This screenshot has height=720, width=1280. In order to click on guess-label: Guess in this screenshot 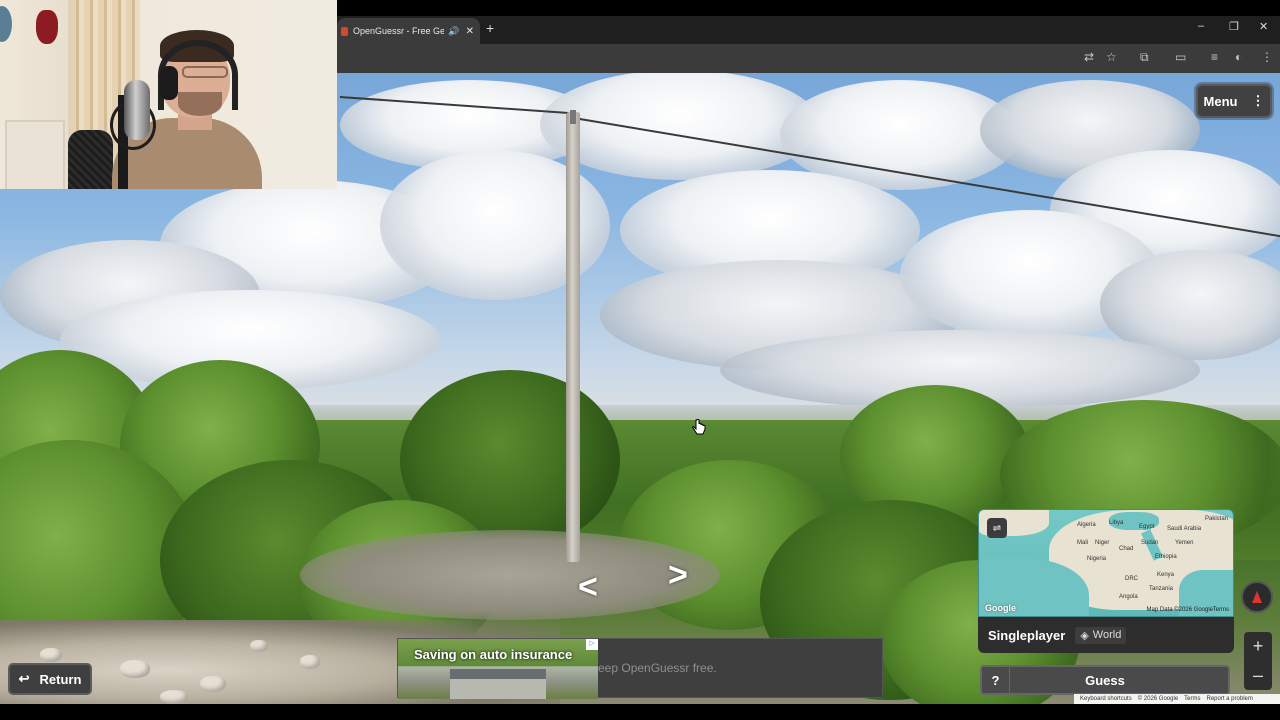, I will do `click(1105, 680)`.